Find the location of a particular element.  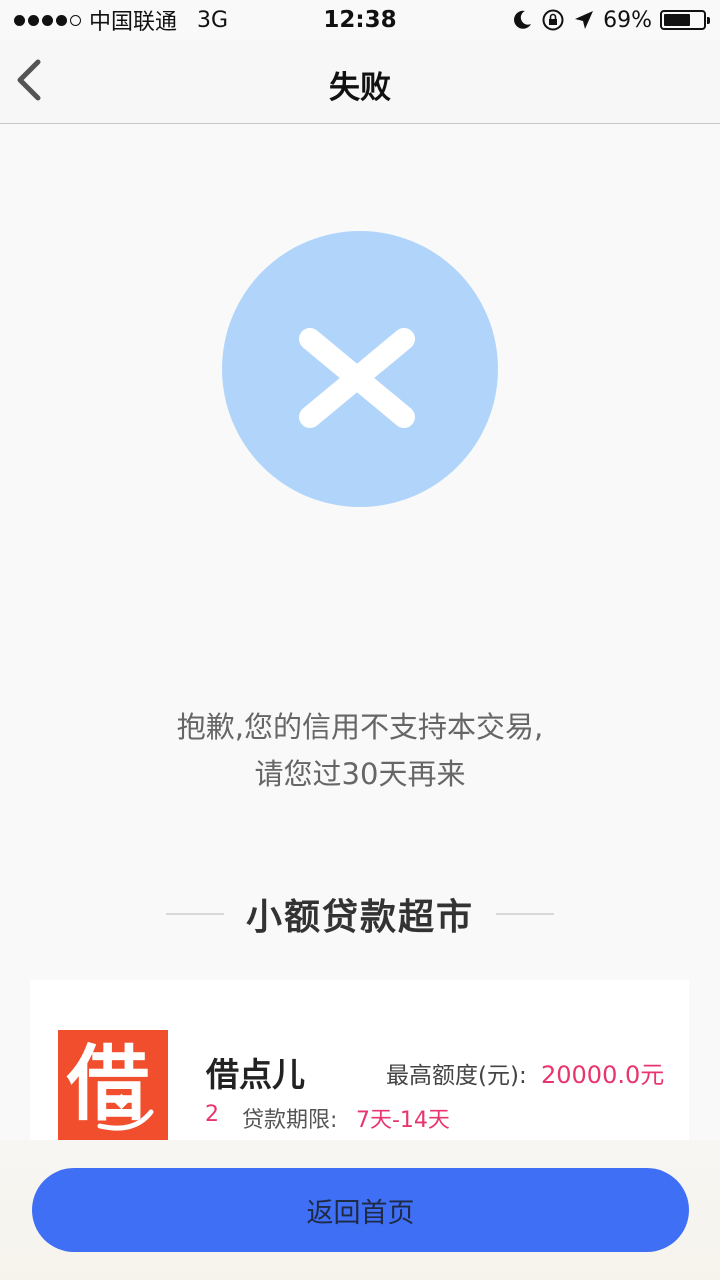

navigation-bar: 失败 is located at coordinates (360, 82).